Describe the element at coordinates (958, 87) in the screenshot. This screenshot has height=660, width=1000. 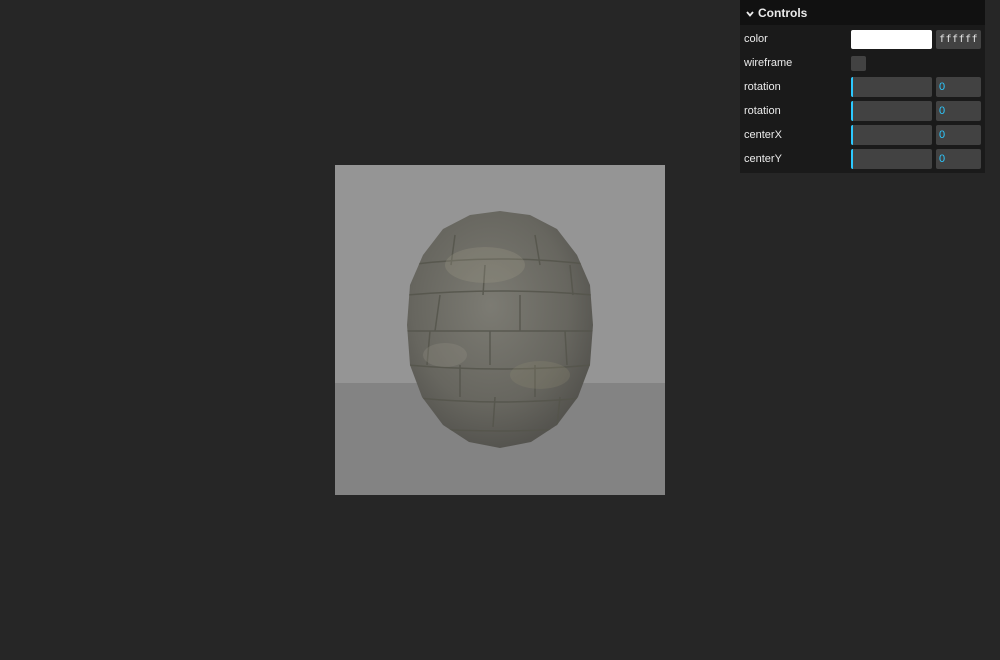
I see `rotation-value-input: 0` at that location.